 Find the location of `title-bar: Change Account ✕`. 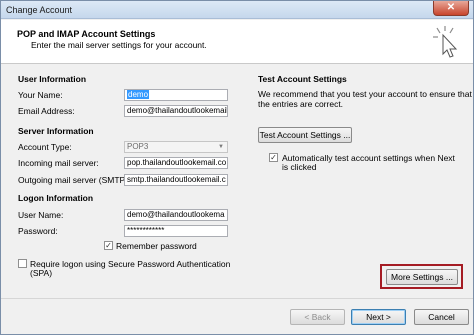

title-bar: Change Account ✕ is located at coordinates (237, 10).